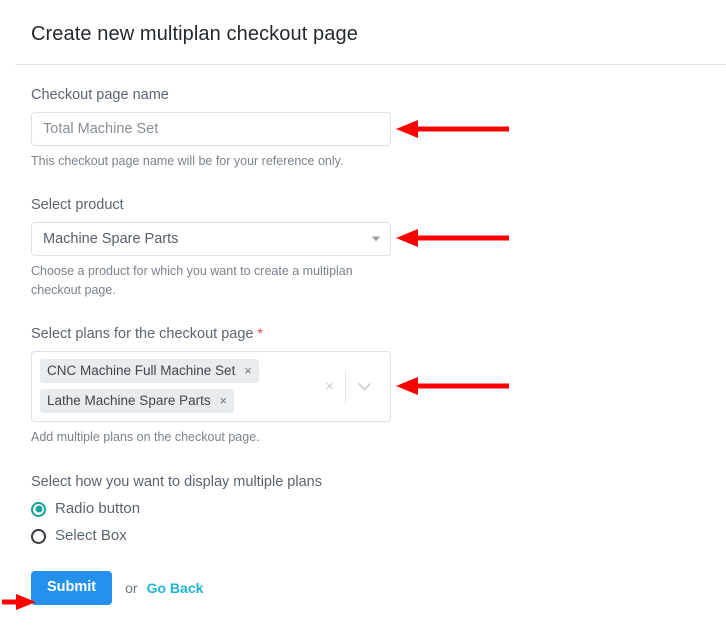 This screenshot has width=726, height=634. Describe the element at coordinates (38, 536) in the screenshot. I see `radio-unselected-icon` at that location.